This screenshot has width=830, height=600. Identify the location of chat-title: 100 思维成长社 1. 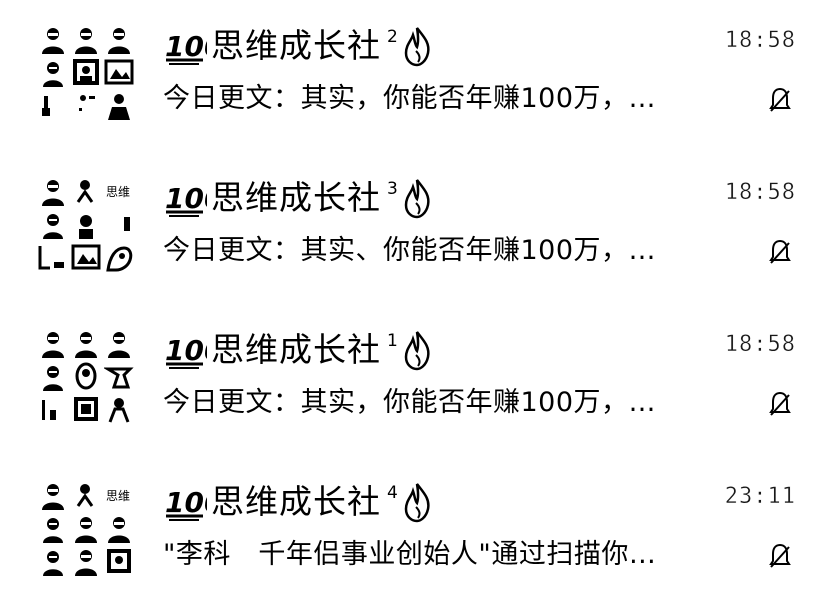
(297, 350).